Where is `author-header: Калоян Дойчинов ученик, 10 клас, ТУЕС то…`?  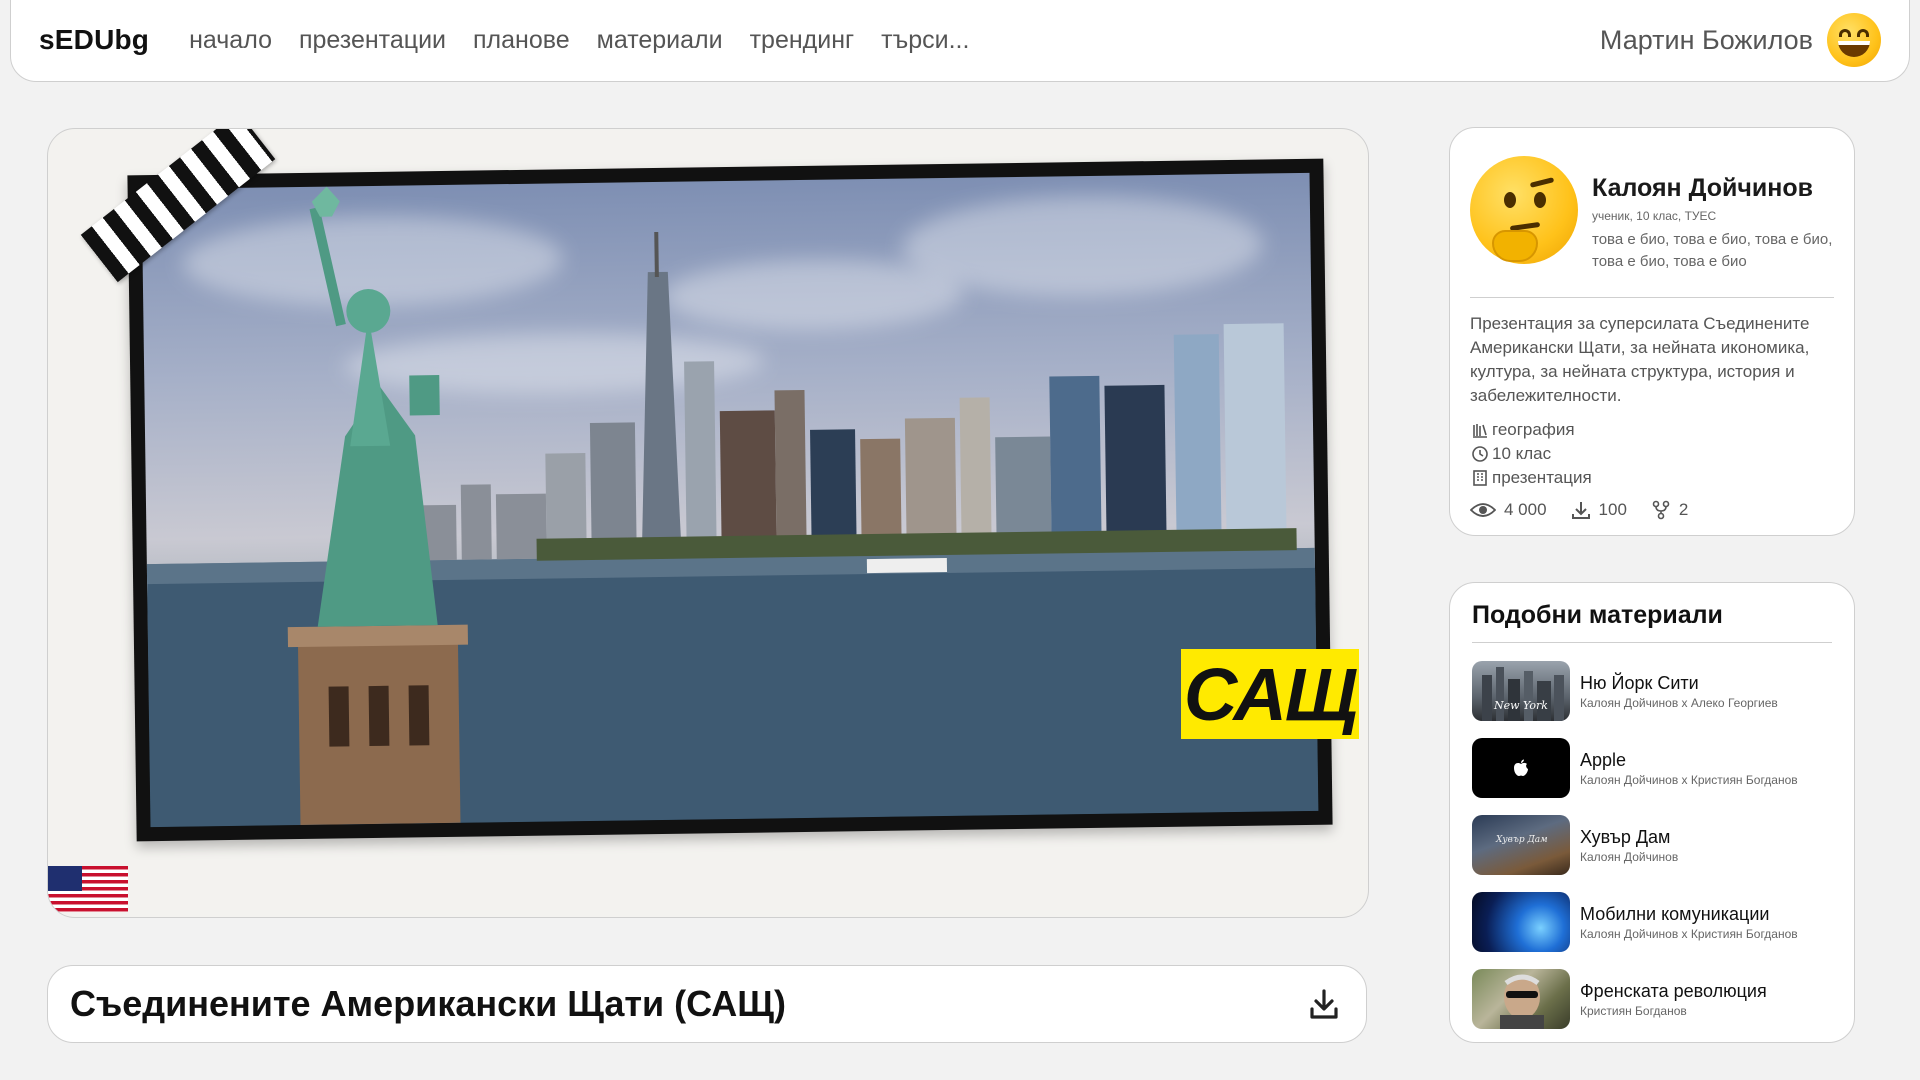 author-header: Калоян Дойчинов ученик, 10 клас, ТУЕС то… is located at coordinates (1652, 223).